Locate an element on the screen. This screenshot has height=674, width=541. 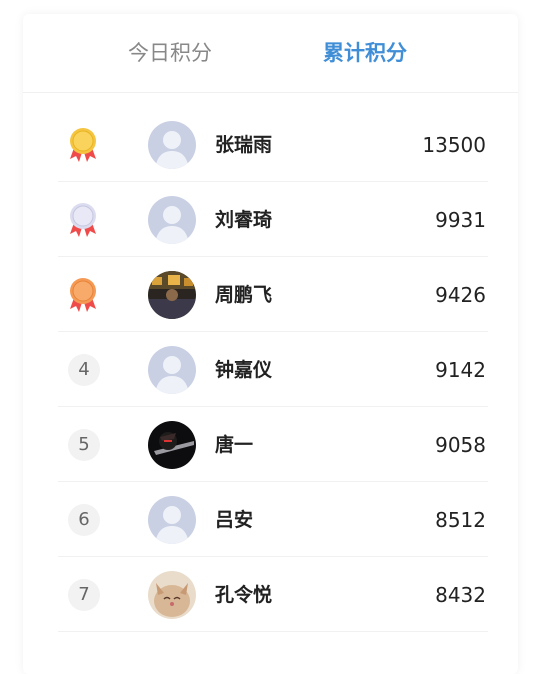
ranking-row: 4 钟嘉仪 9142 is located at coordinates (270, 369).